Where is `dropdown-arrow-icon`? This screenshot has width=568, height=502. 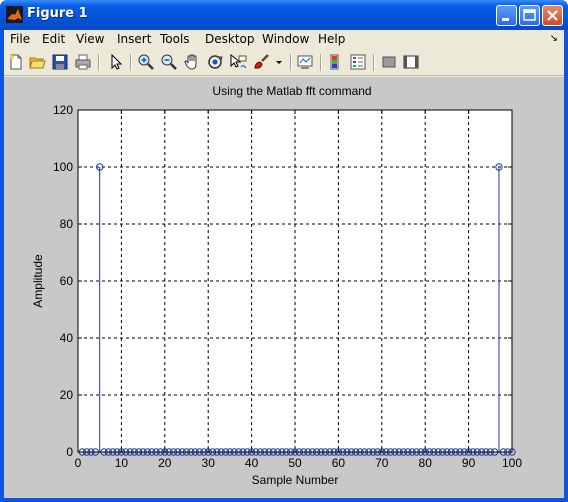
dropdown-arrow-icon is located at coordinates (279, 62).